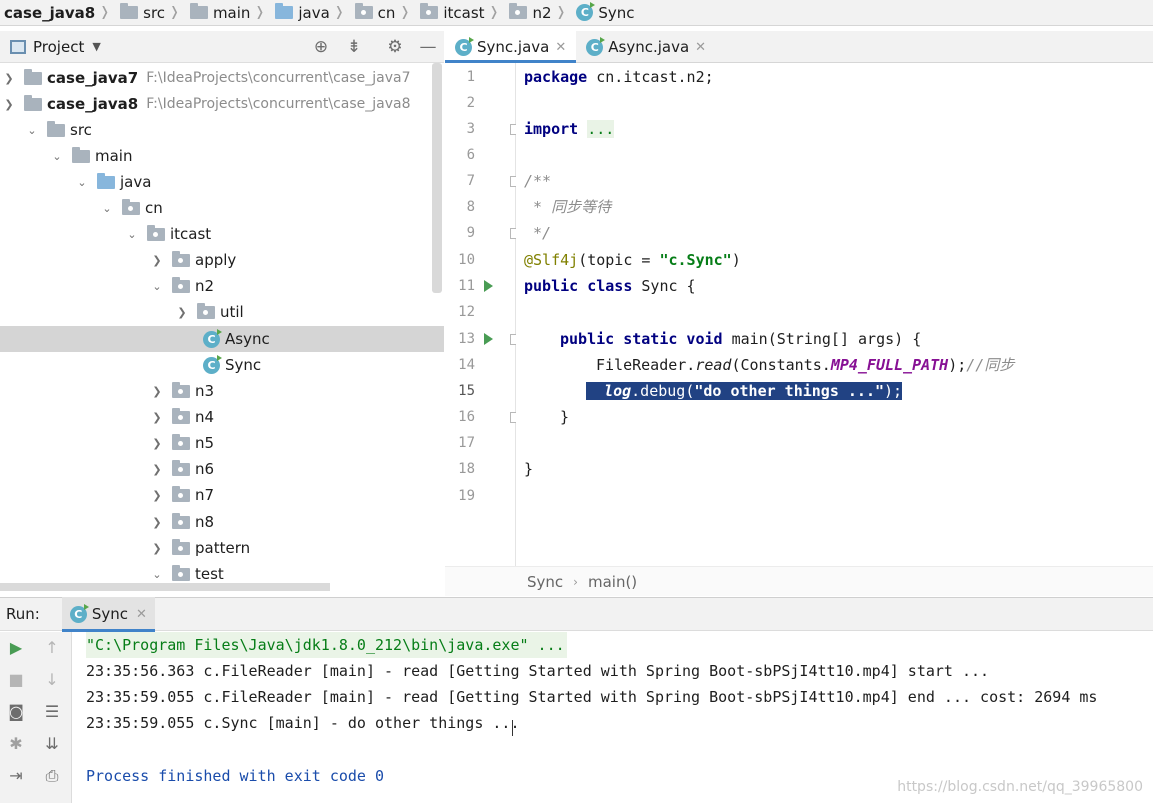 Image resolution: width=1153 pixels, height=803 pixels. I want to click on line-number: 18, so click(466, 469).